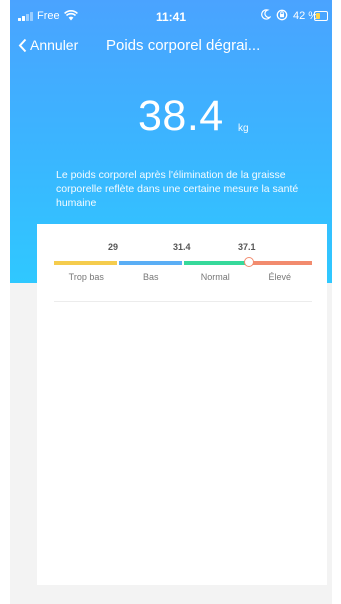  Describe the element at coordinates (150, 277) in the screenshot. I see `range-label: Bas` at that location.